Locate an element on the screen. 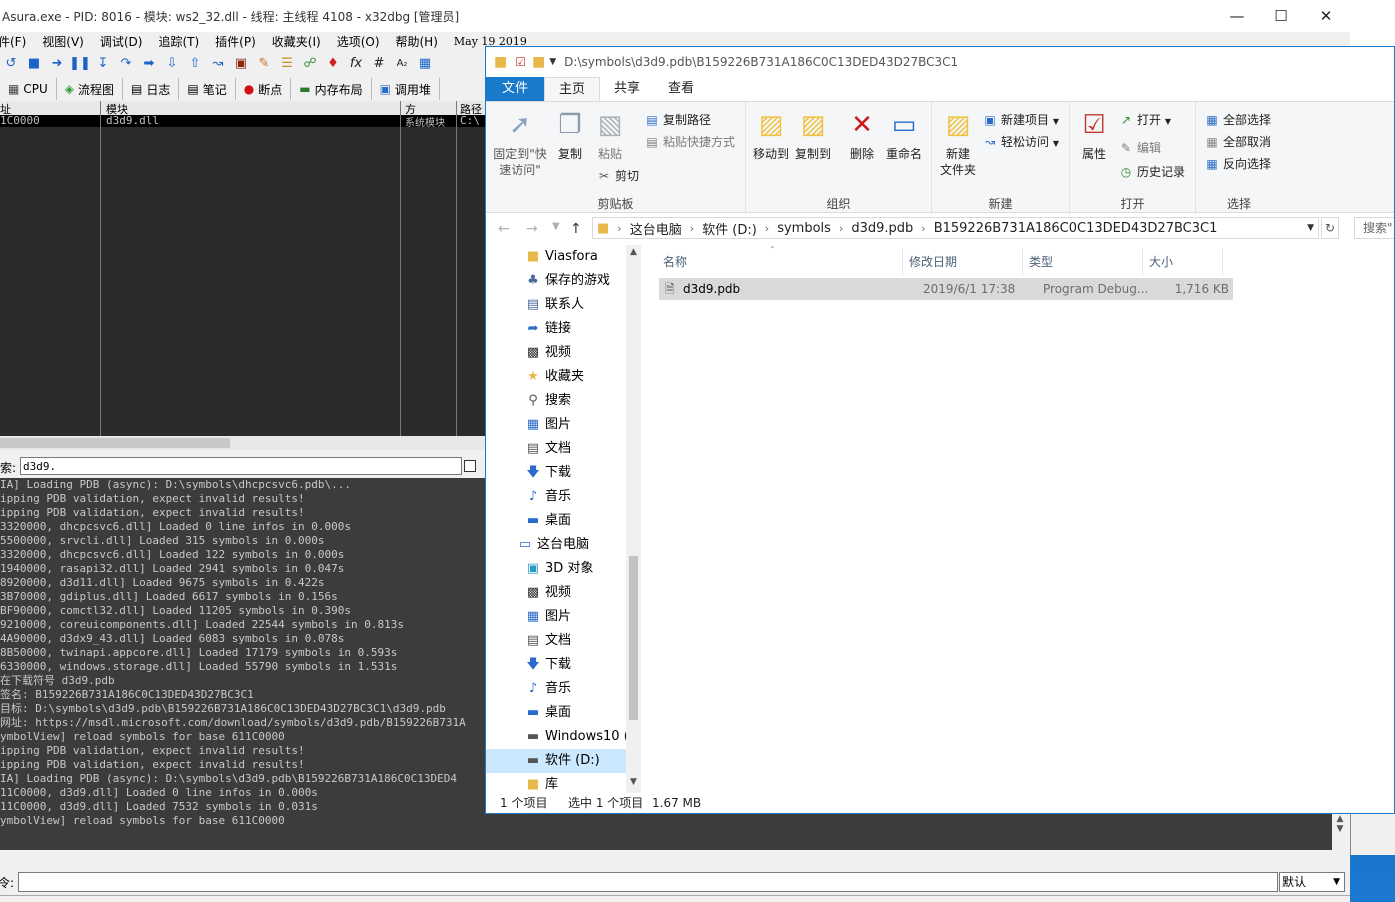 The width and height of the screenshot is (1395, 902). back-icon: ← is located at coordinates (504, 229).